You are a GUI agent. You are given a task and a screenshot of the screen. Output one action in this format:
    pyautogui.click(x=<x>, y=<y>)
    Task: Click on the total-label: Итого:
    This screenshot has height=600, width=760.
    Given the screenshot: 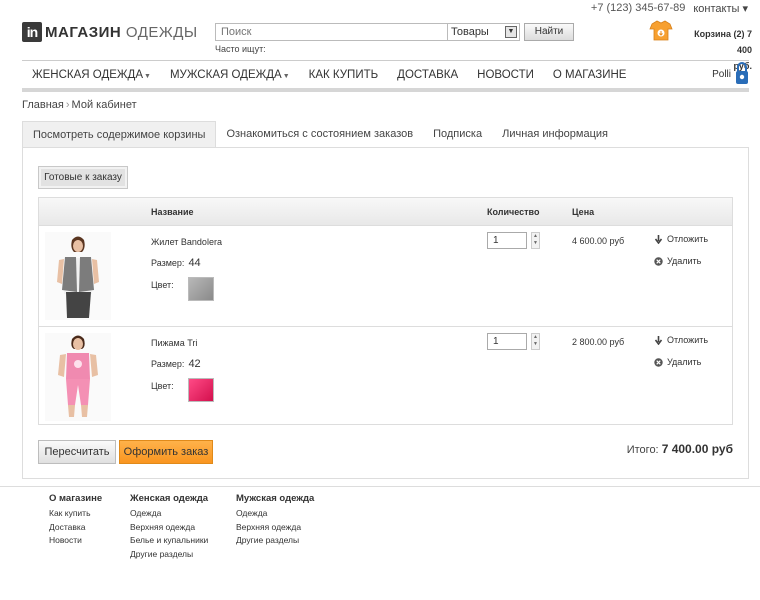 What is the action you would take?
    pyautogui.click(x=642, y=450)
    